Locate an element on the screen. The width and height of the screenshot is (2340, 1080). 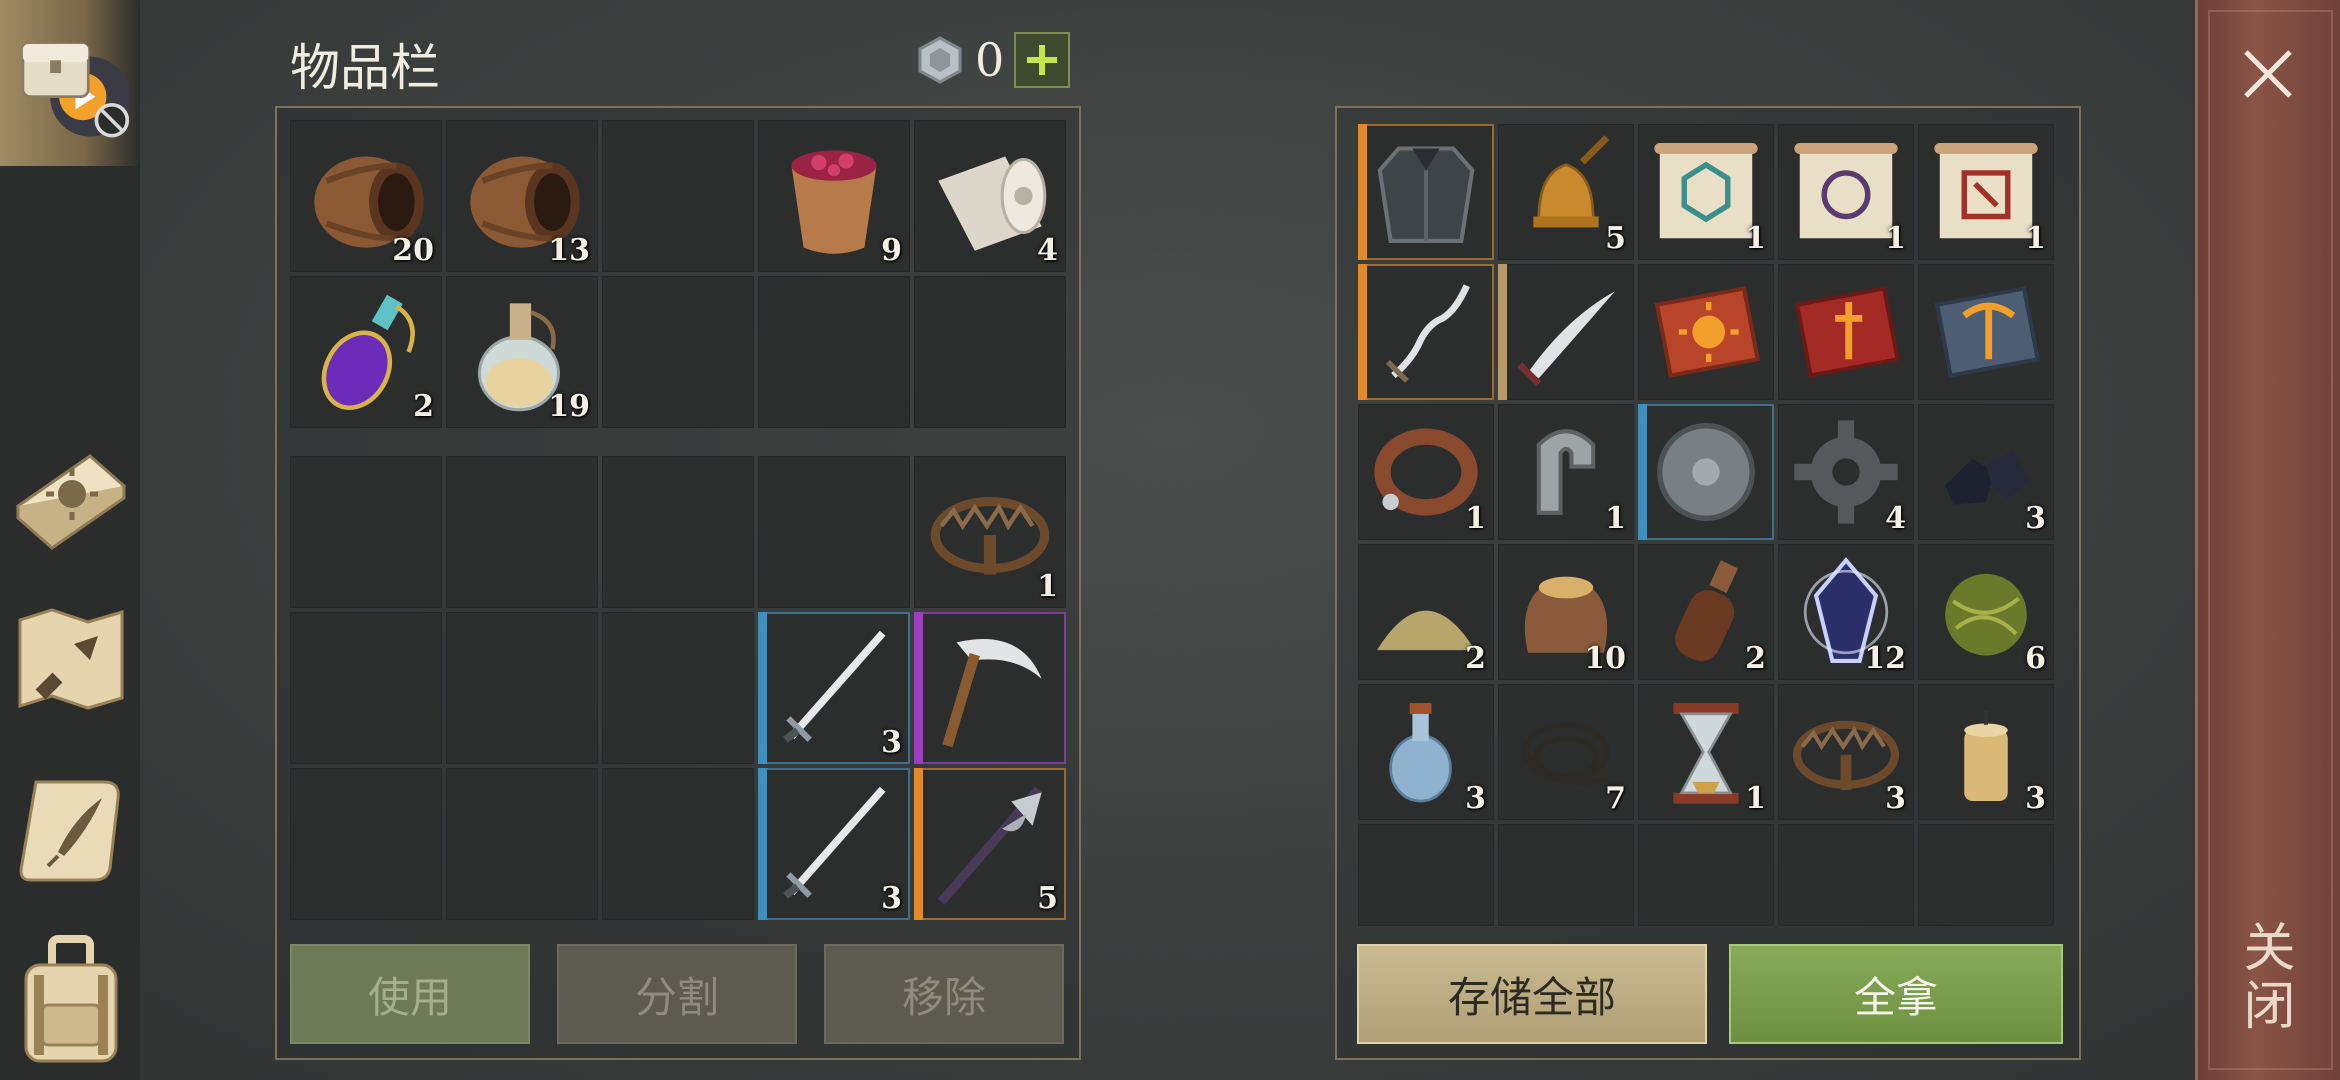
inventory-slot: 2 is located at coordinates (366, 352).